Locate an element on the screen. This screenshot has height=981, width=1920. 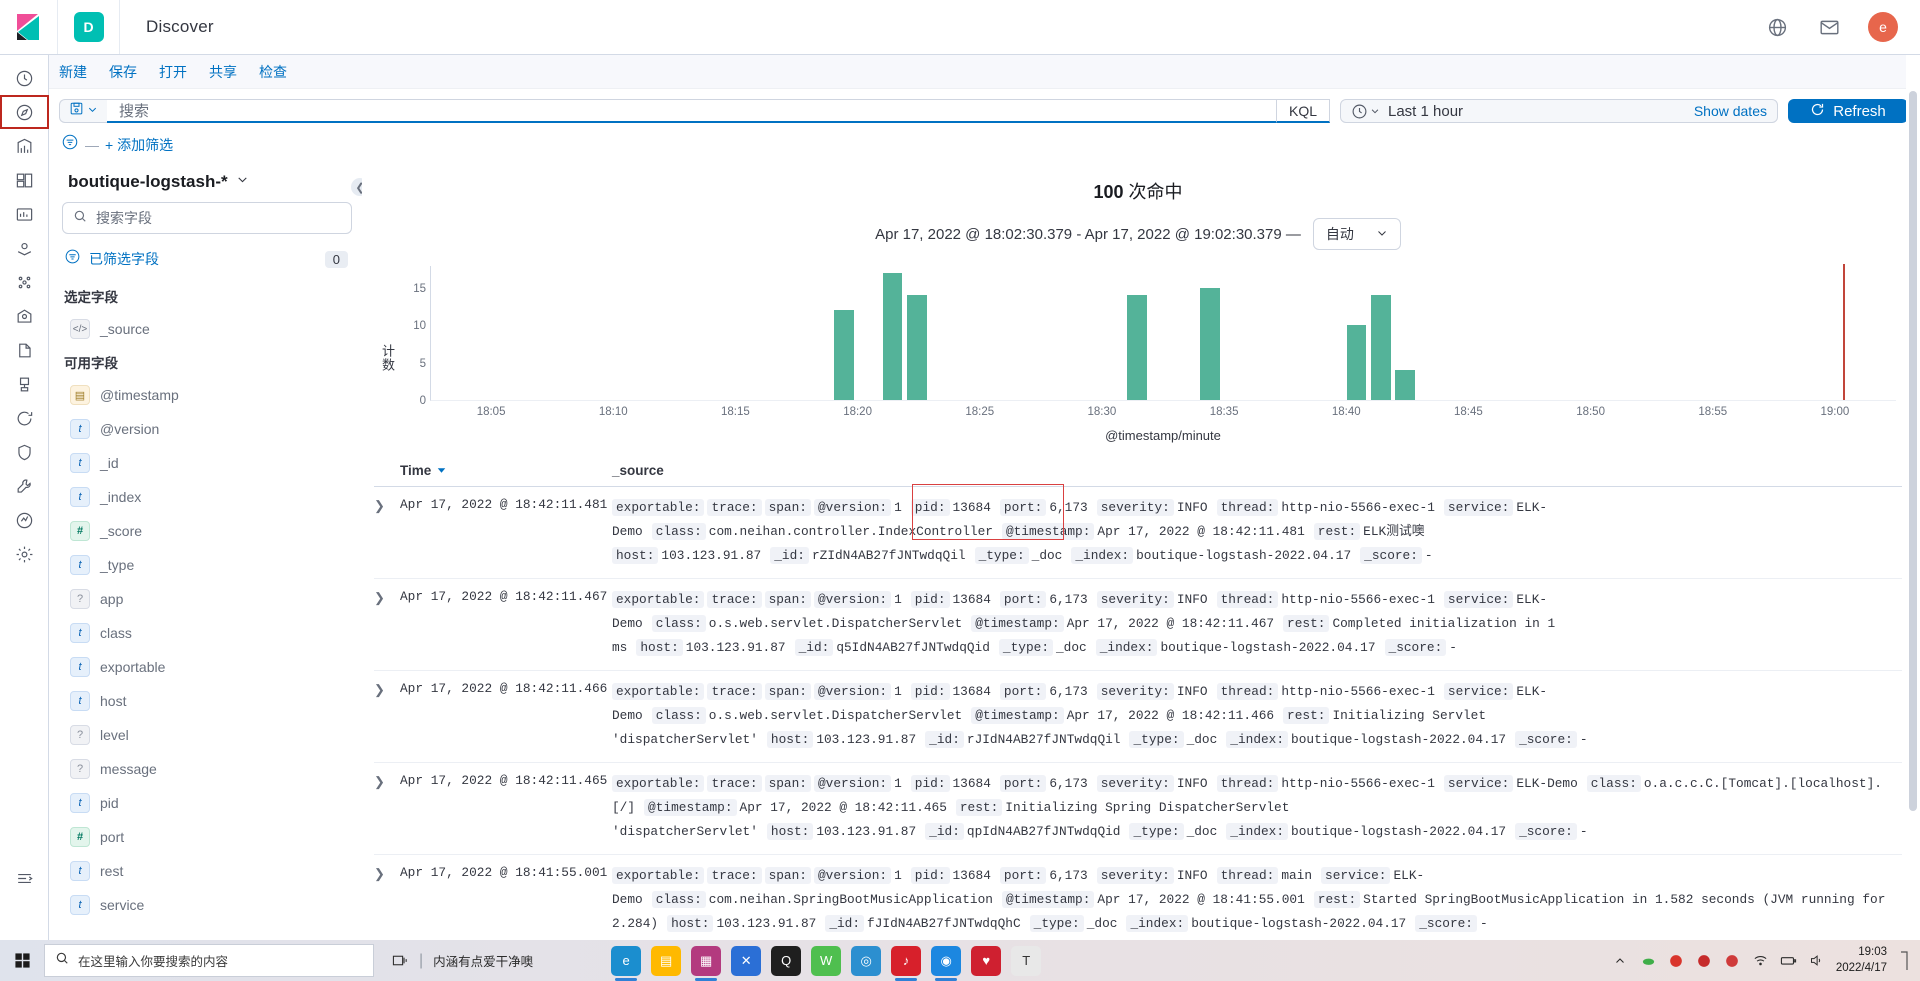
collapse-nav-icon is located at coordinates (24, 878).